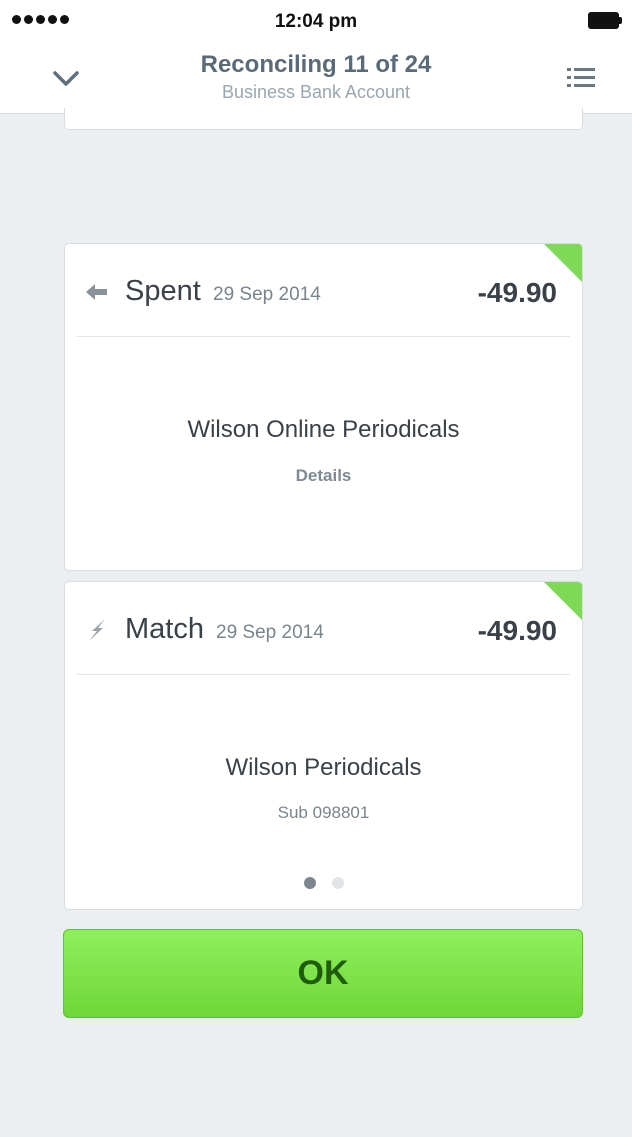 The height and width of the screenshot is (1137, 632). I want to click on page-dot, so click(337, 883).